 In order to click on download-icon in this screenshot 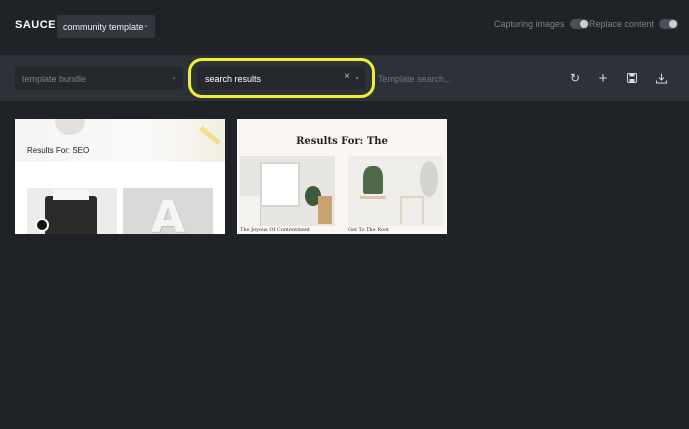, I will do `click(661, 78)`.